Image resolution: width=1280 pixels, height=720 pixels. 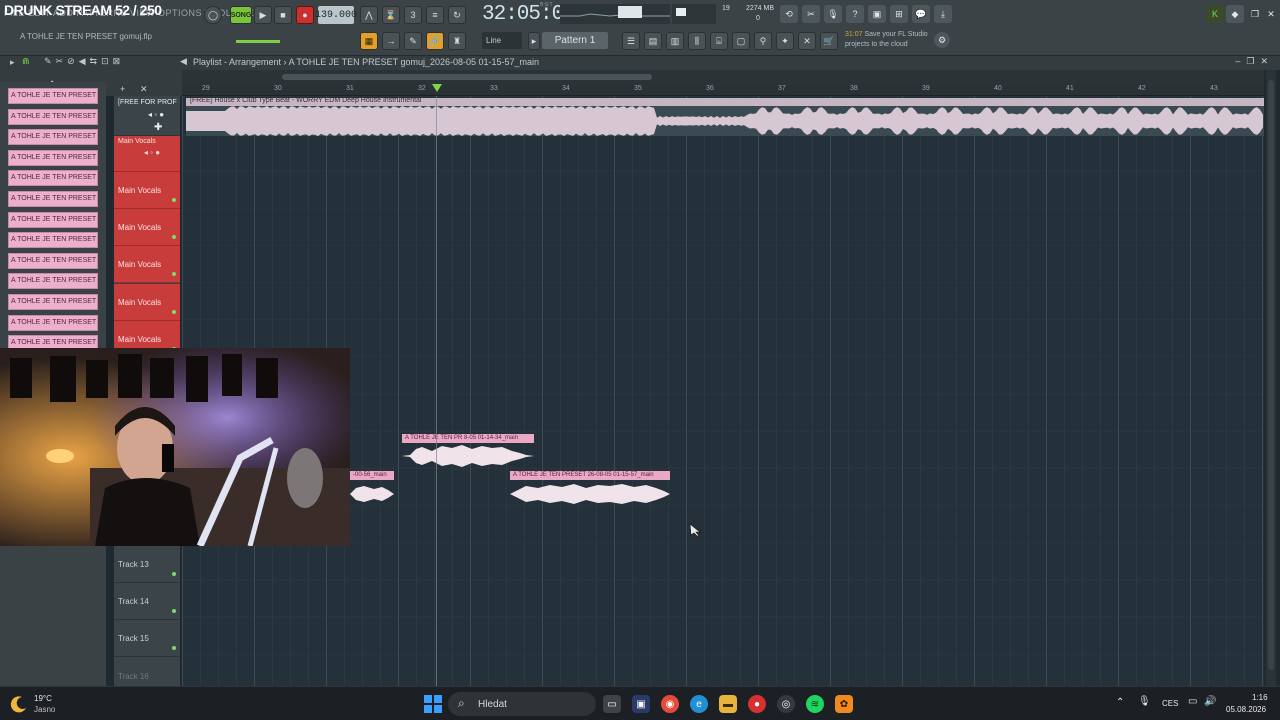 What do you see at coordinates (502, 40) in the screenshot?
I see `snap-selector: Line` at bounding box center [502, 40].